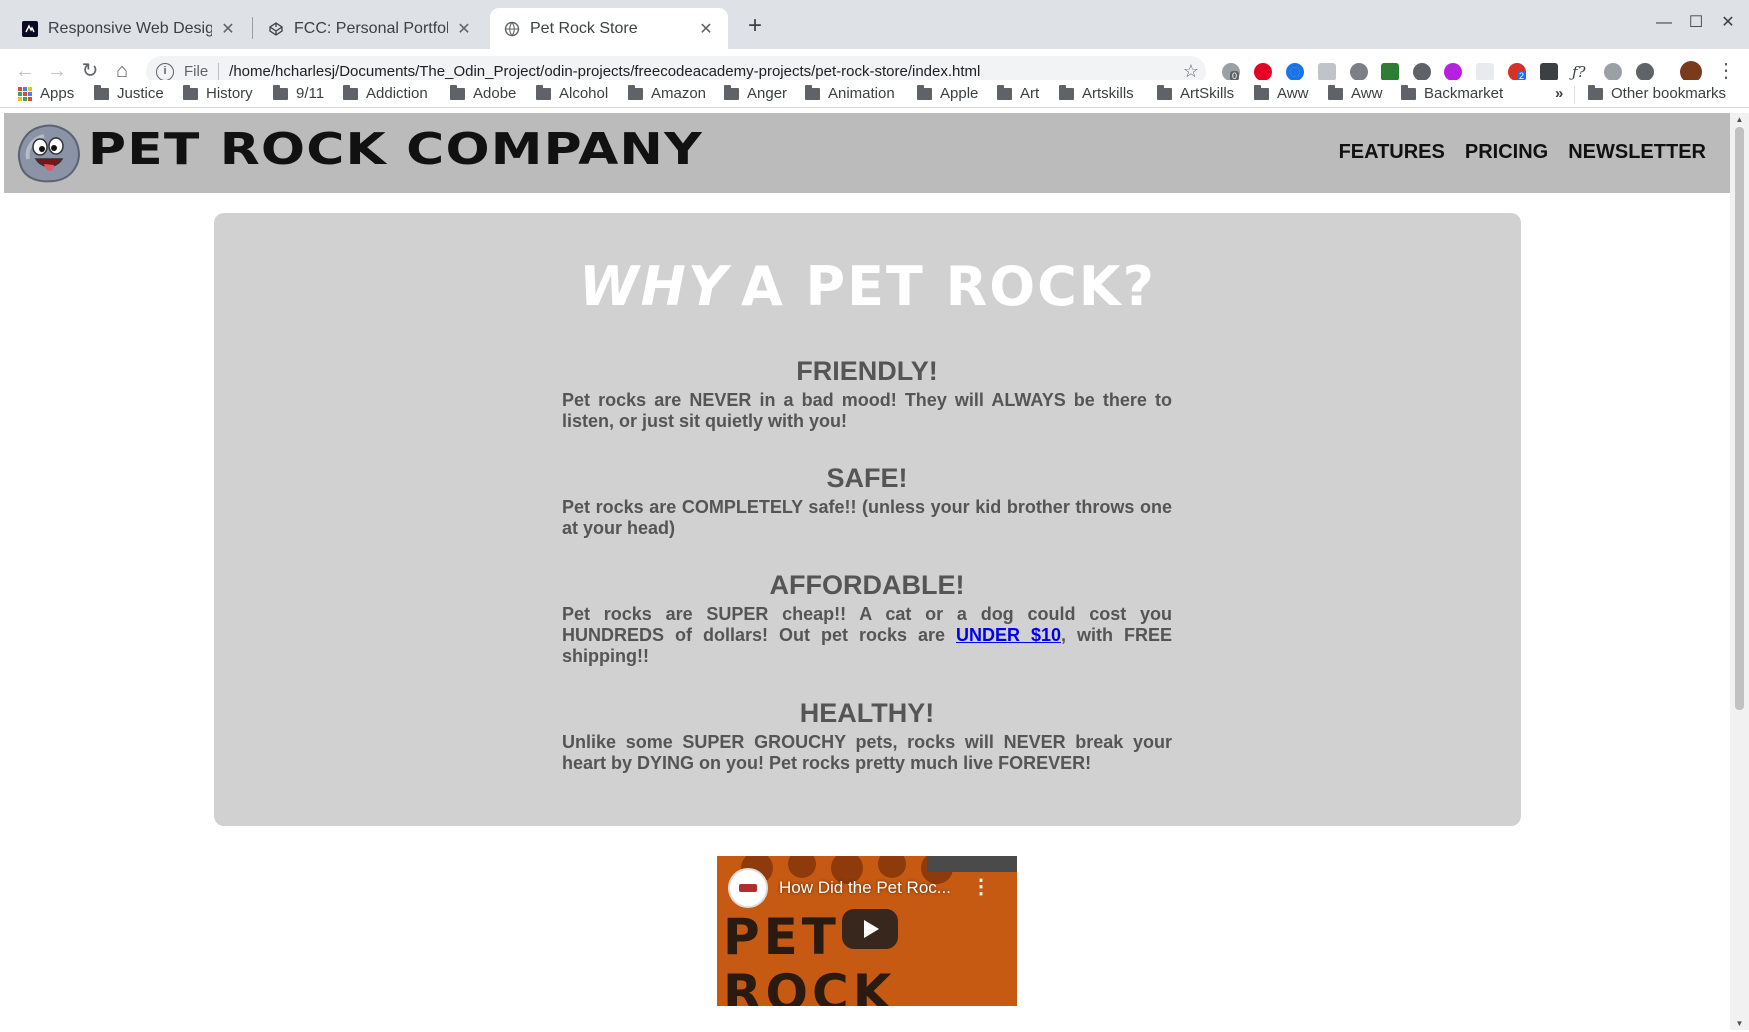 The width and height of the screenshot is (1749, 1032). What do you see at coordinates (850, 93) in the screenshot?
I see `bookmark-folder: Animation` at bounding box center [850, 93].